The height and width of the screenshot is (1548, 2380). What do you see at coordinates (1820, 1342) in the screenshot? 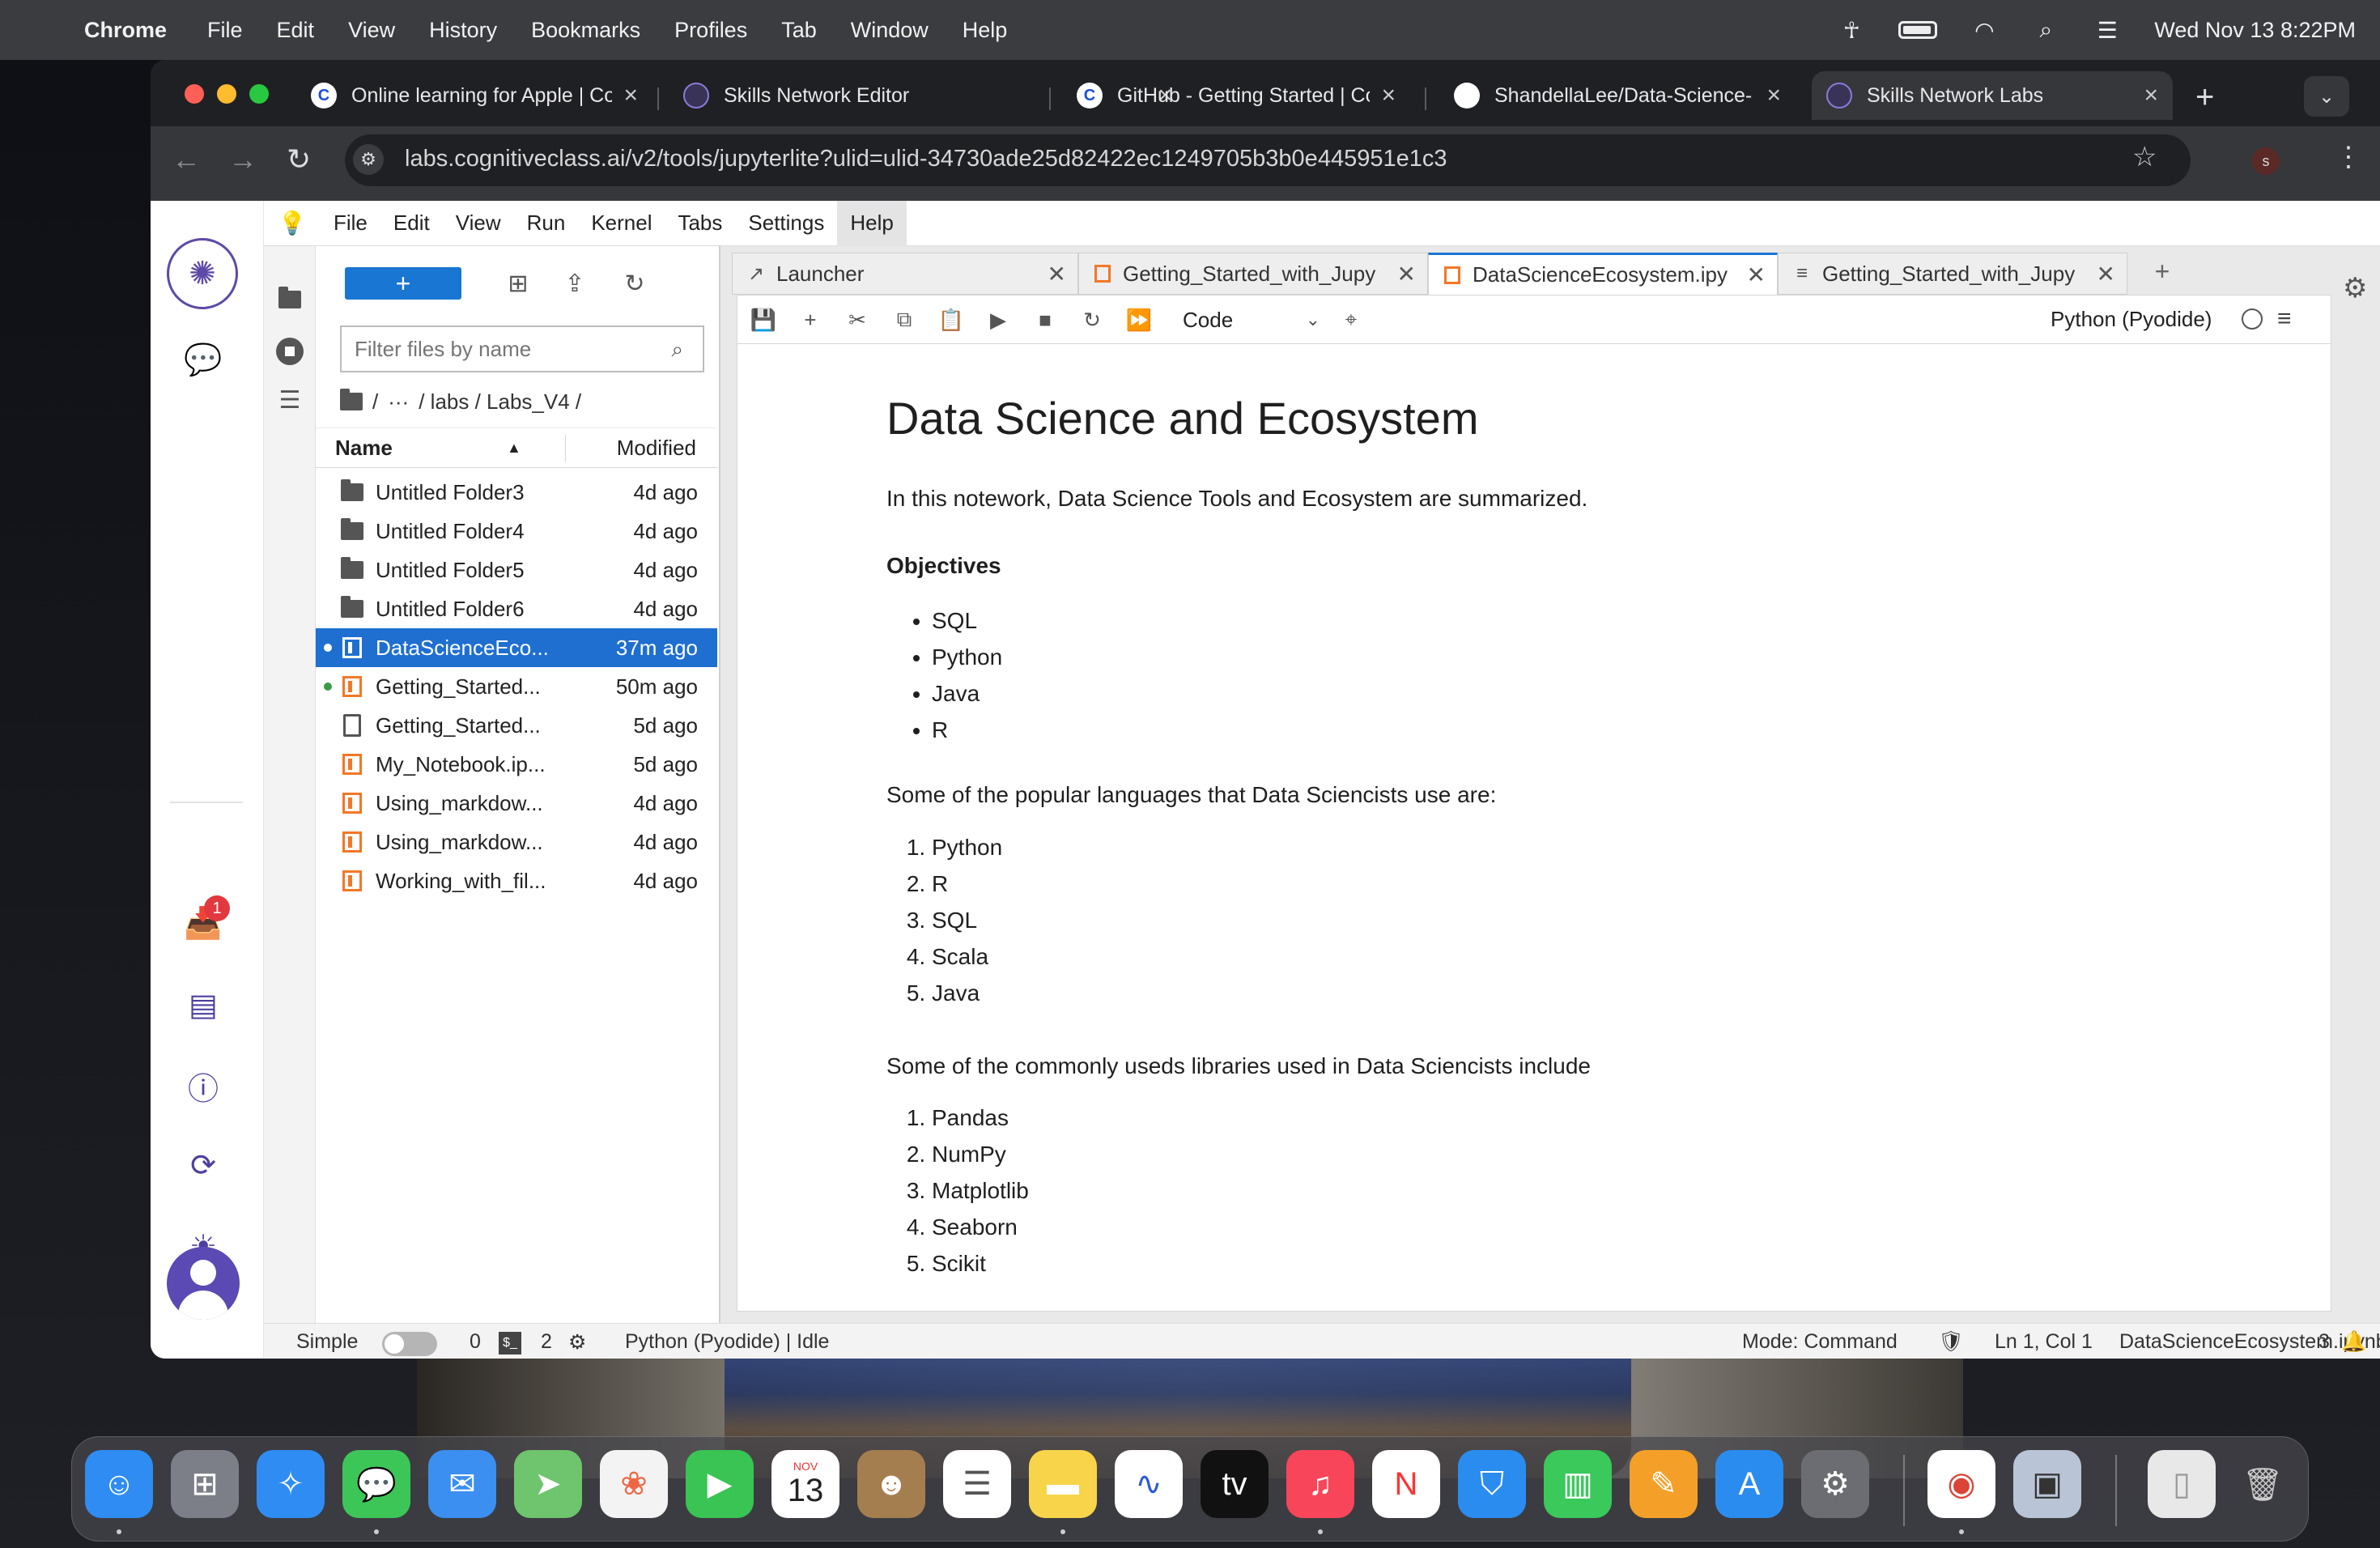
I see `notebook-mode: Mode: Command` at bounding box center [1820, 1342].